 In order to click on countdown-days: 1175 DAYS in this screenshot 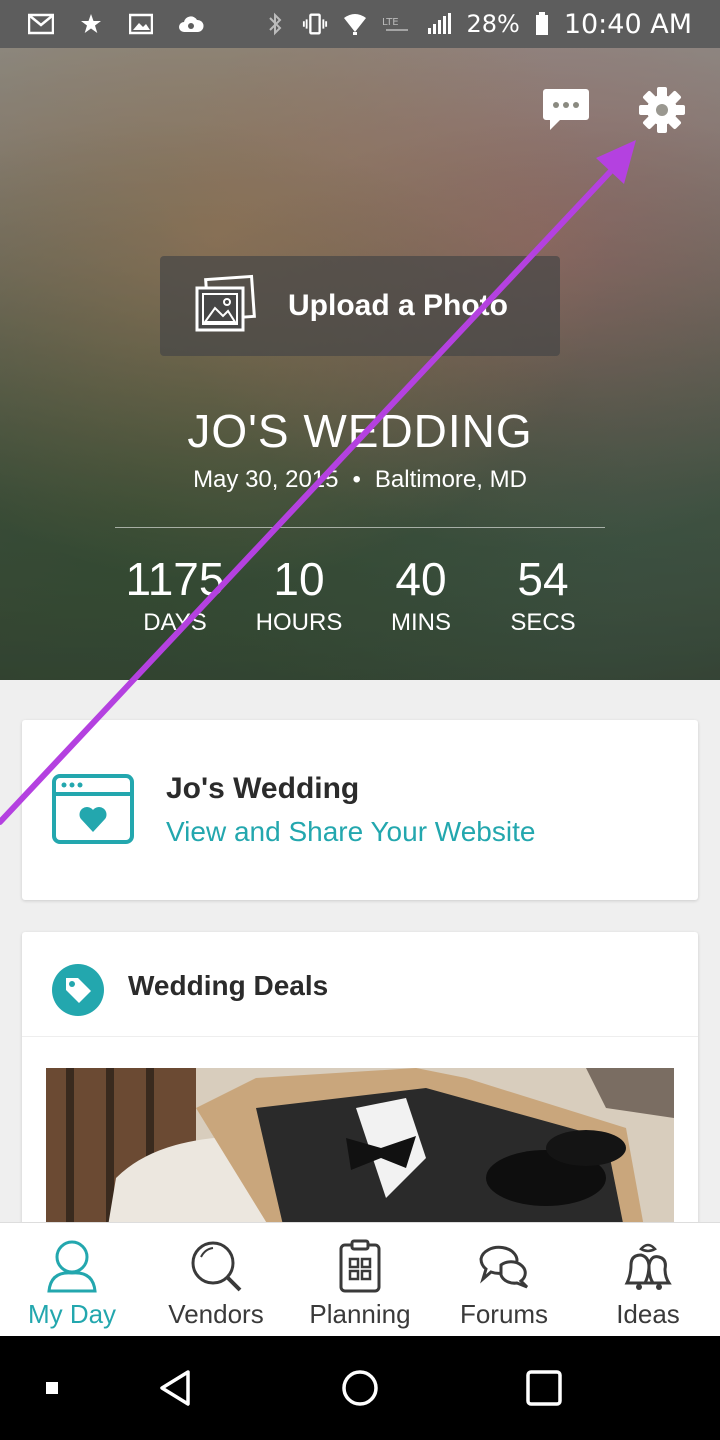, I will do `click(175, 595)`.